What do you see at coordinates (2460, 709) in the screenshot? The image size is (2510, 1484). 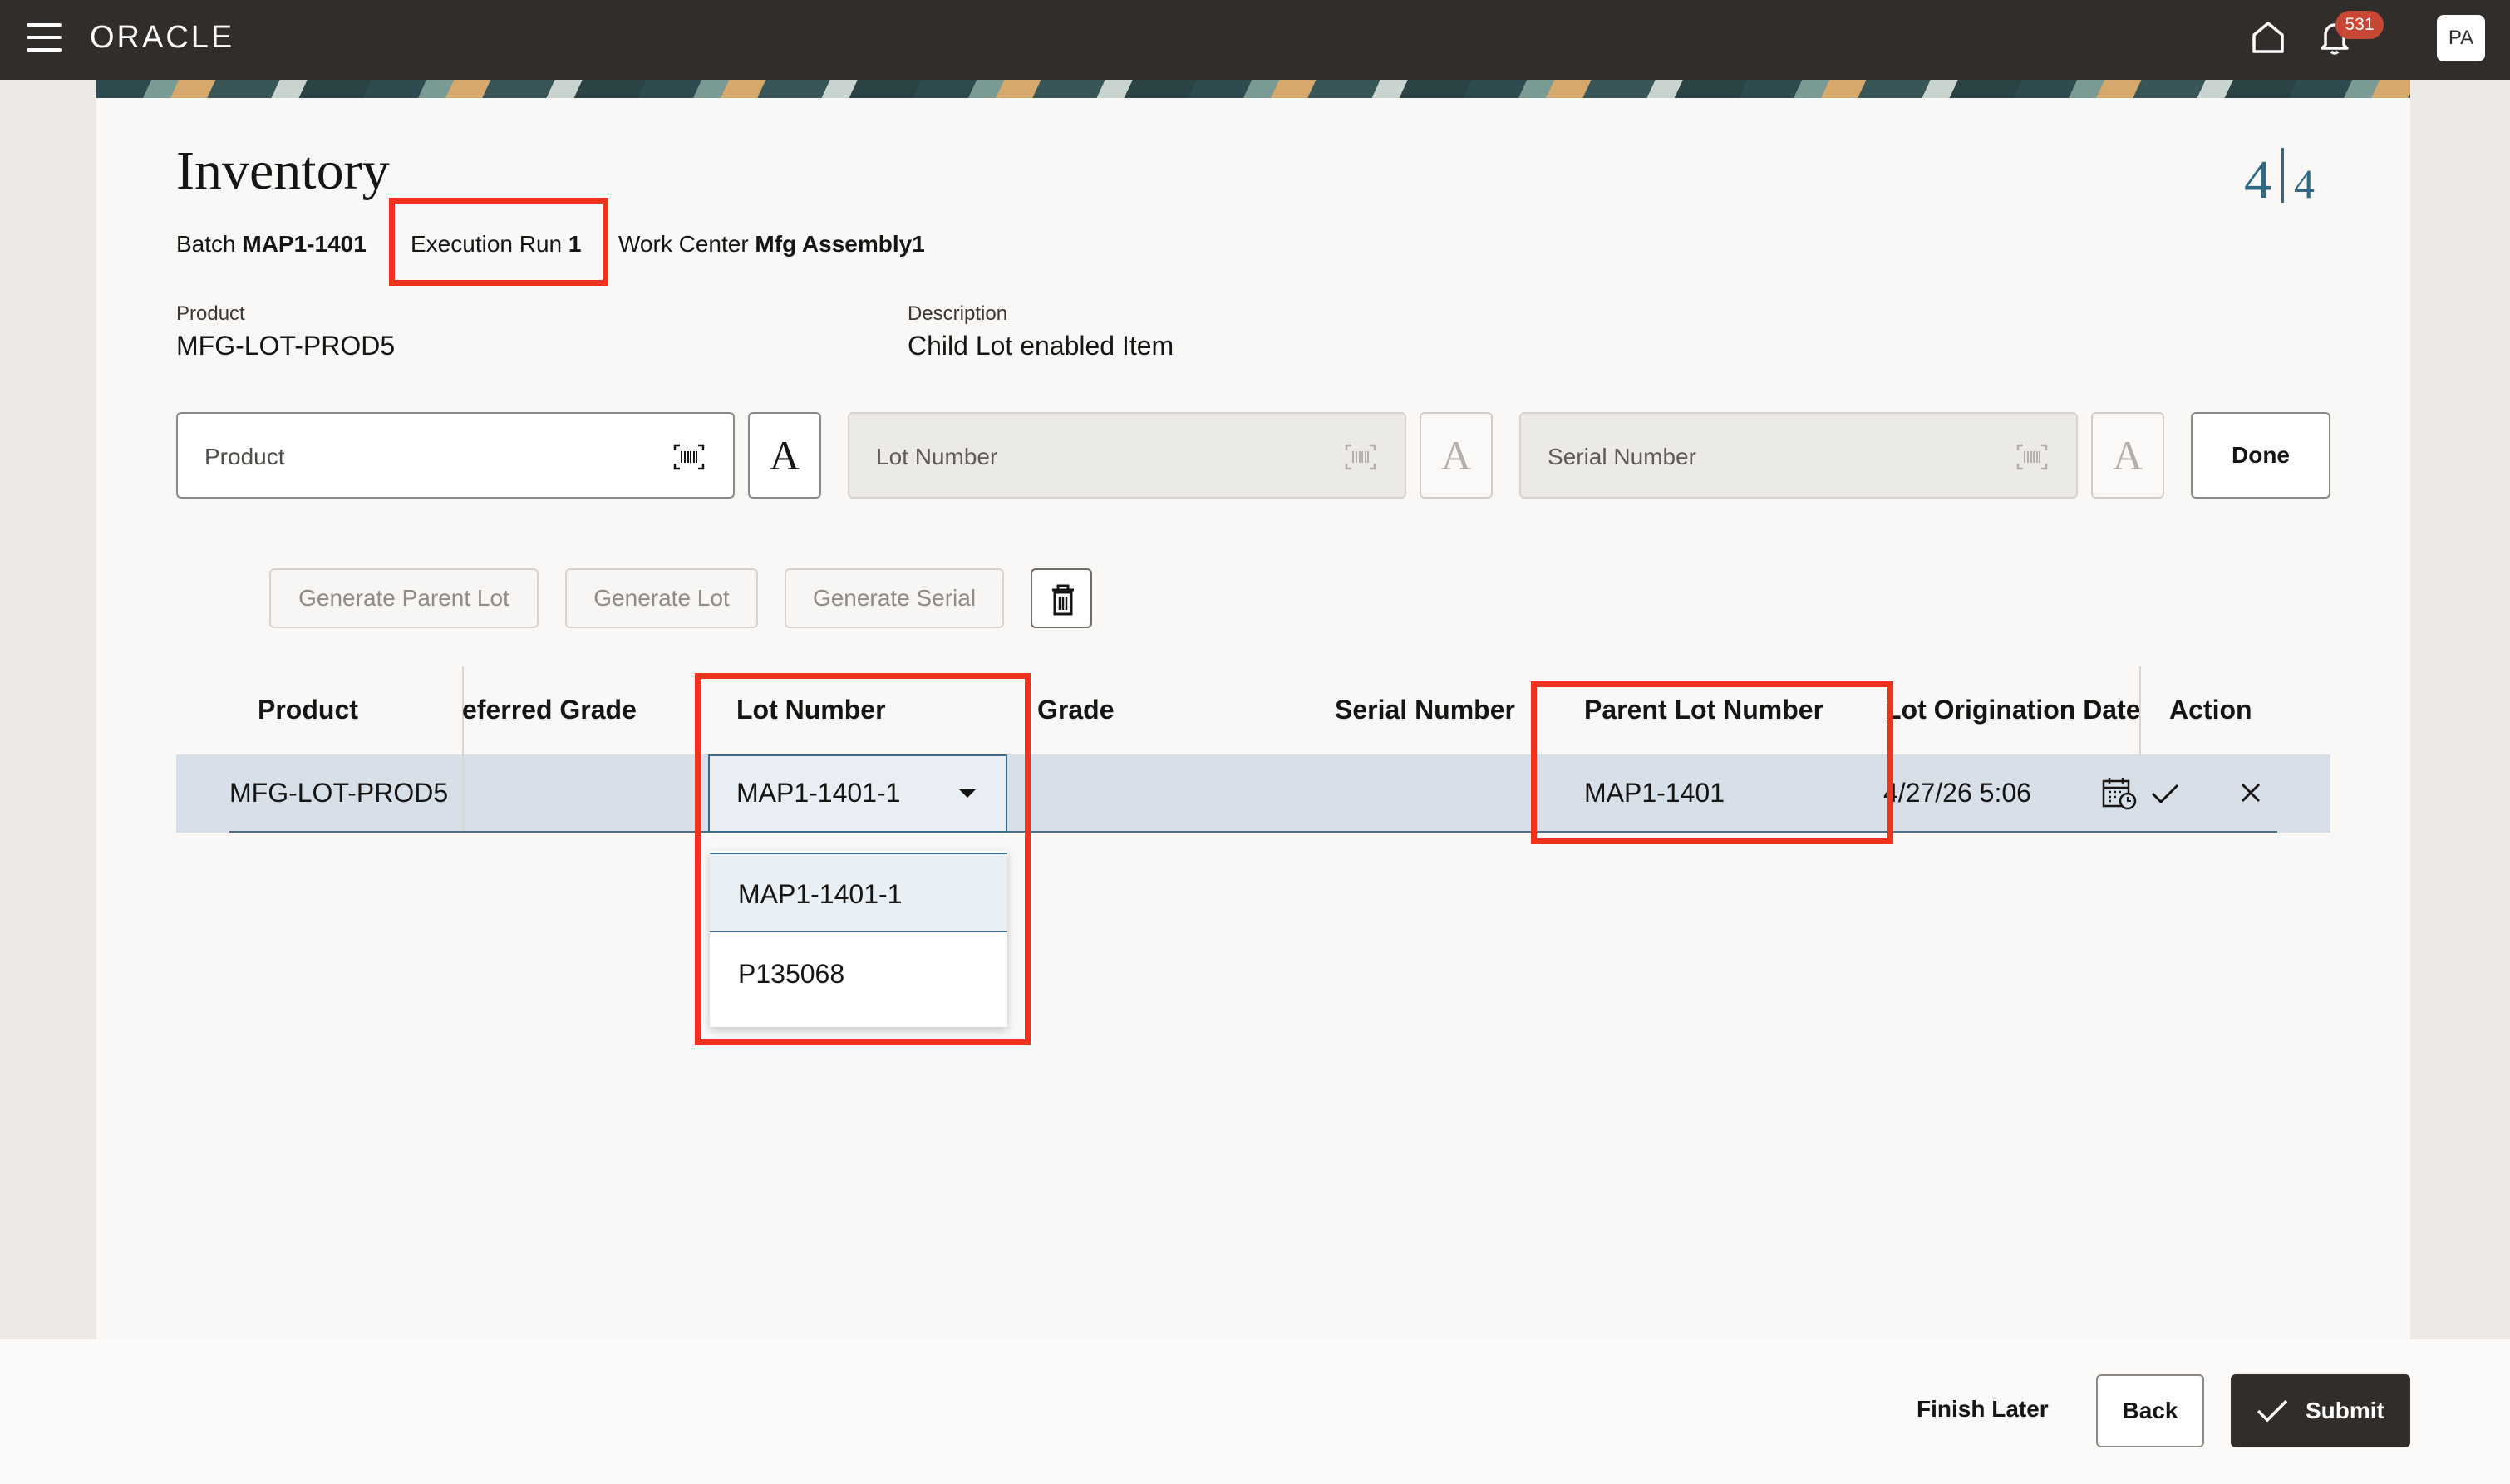 I see `right-margin` at bounding box center [2460, 709].